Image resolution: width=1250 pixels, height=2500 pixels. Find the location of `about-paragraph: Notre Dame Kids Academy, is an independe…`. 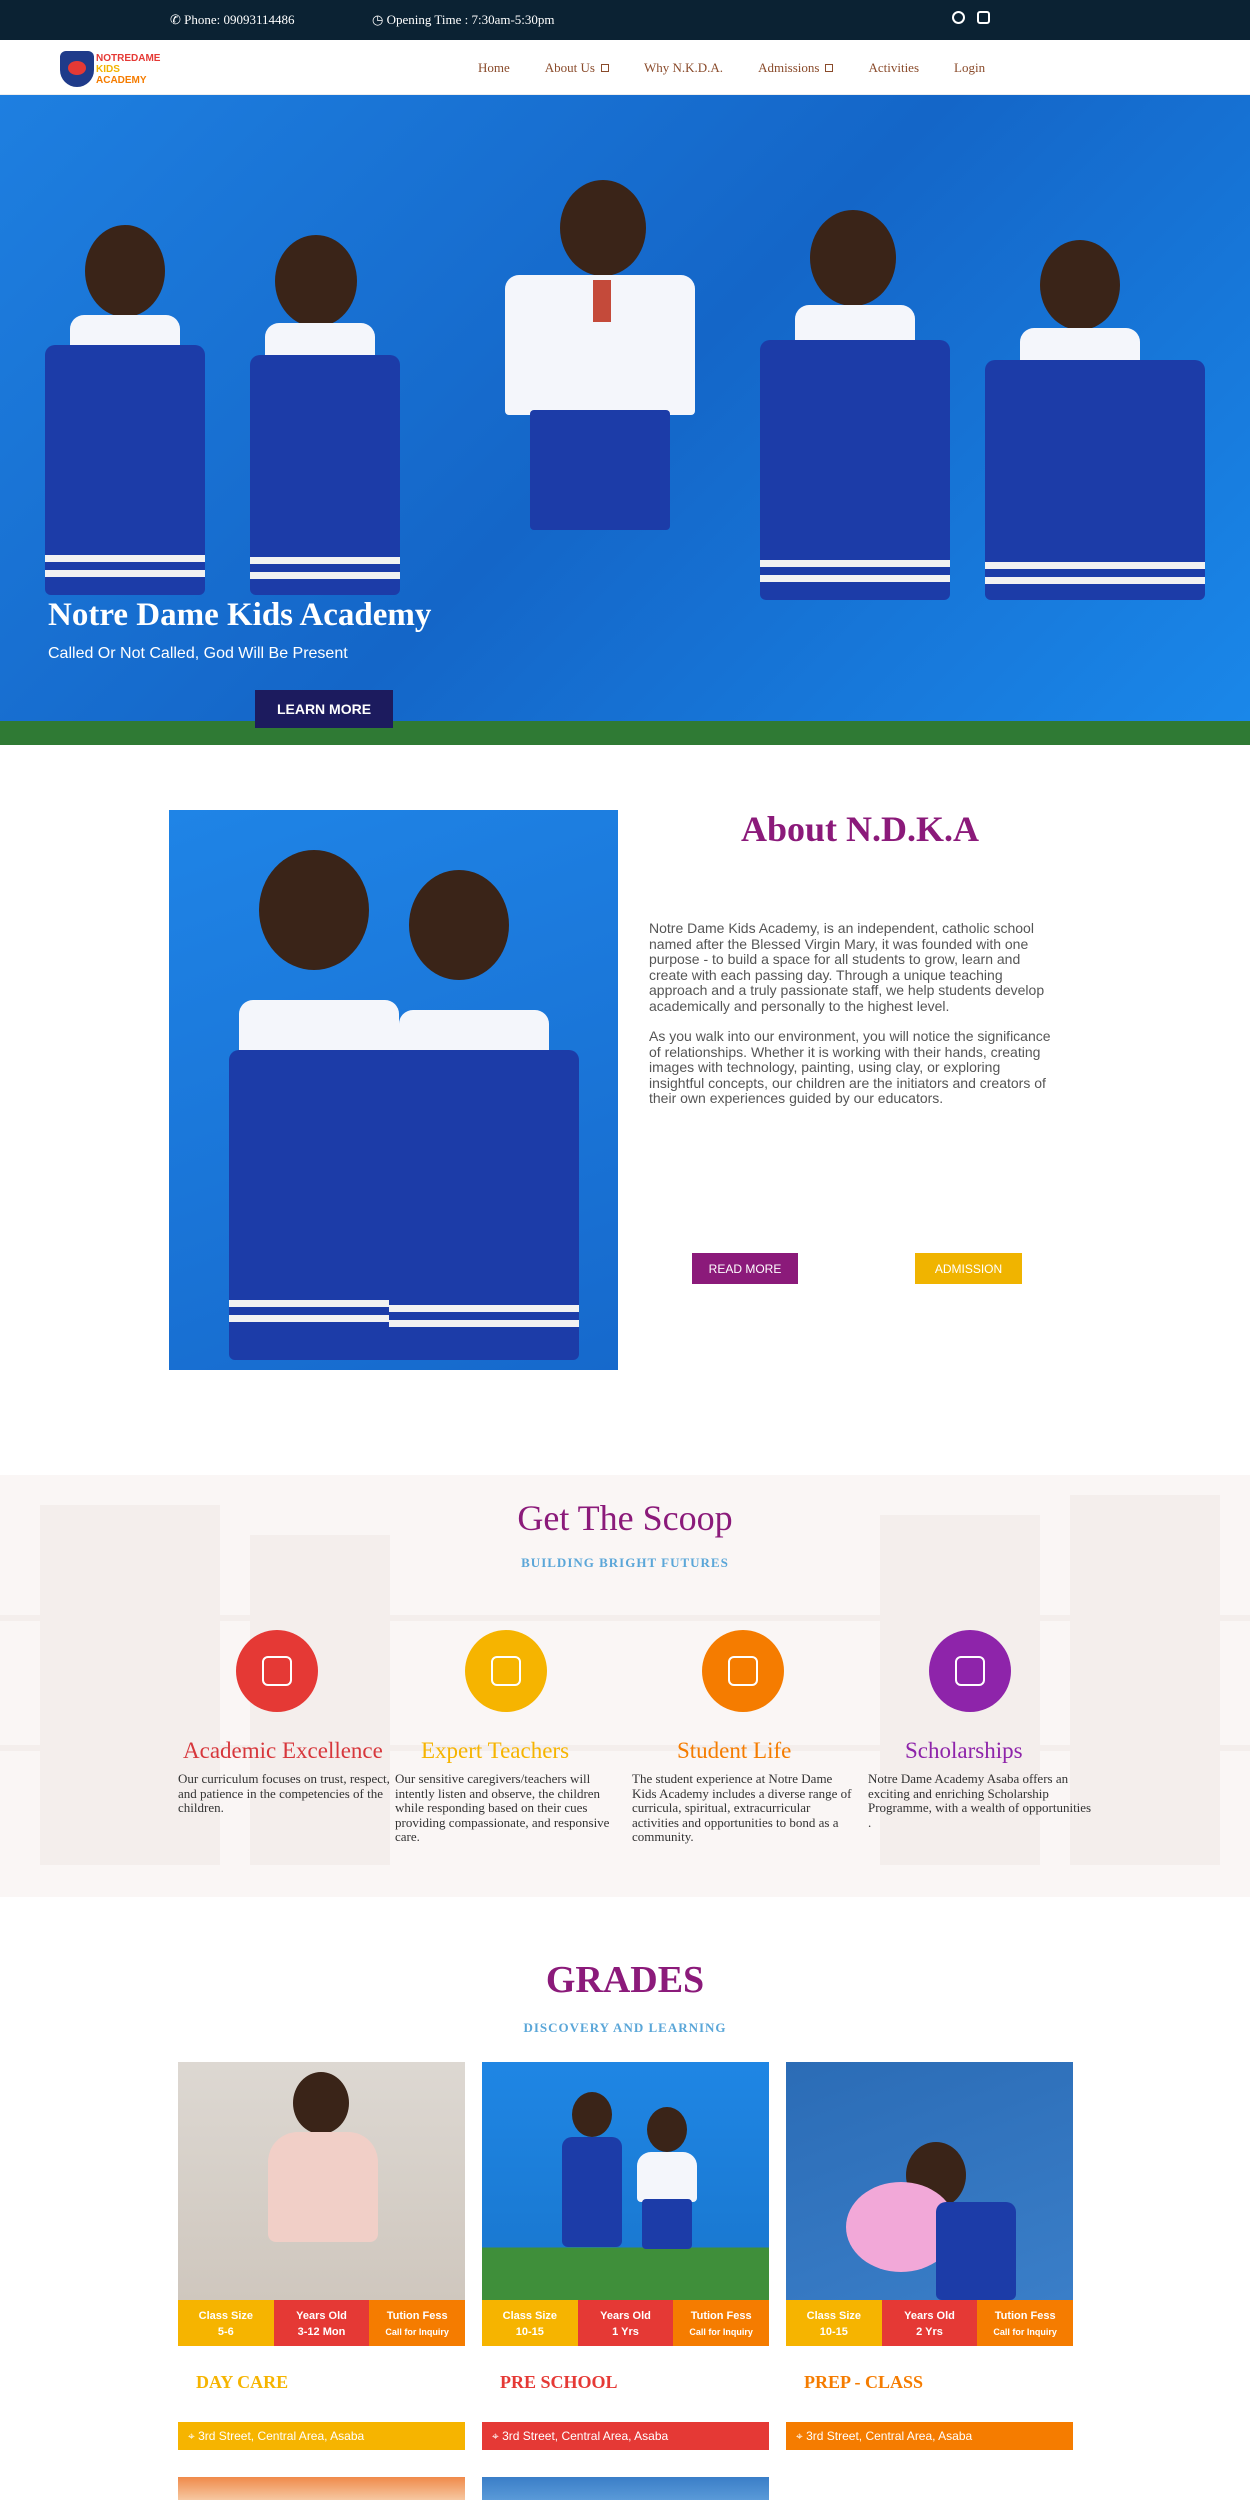

about-paragraph: Notre Dame Kids Academy, is an independe… is located at coordinates (847, 967).